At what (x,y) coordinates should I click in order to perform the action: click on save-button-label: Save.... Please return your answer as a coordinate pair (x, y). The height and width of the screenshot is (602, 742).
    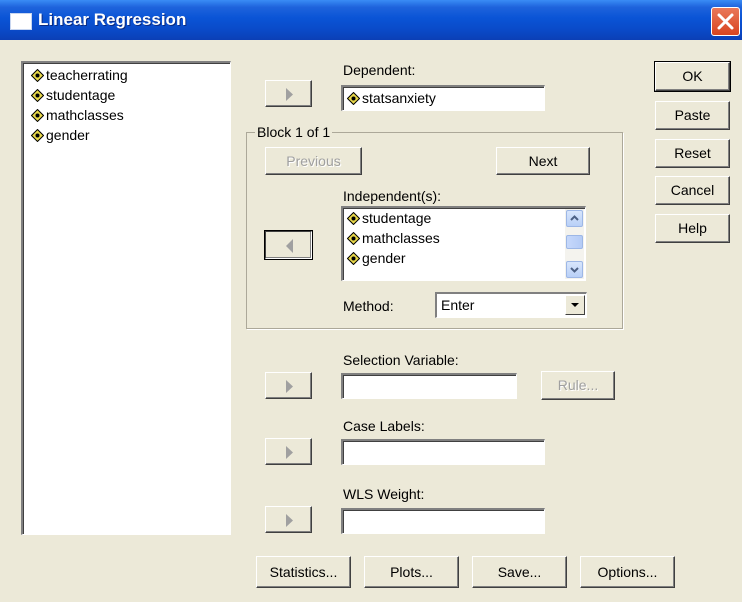
    Looking at the image, I should click on (519, 572).